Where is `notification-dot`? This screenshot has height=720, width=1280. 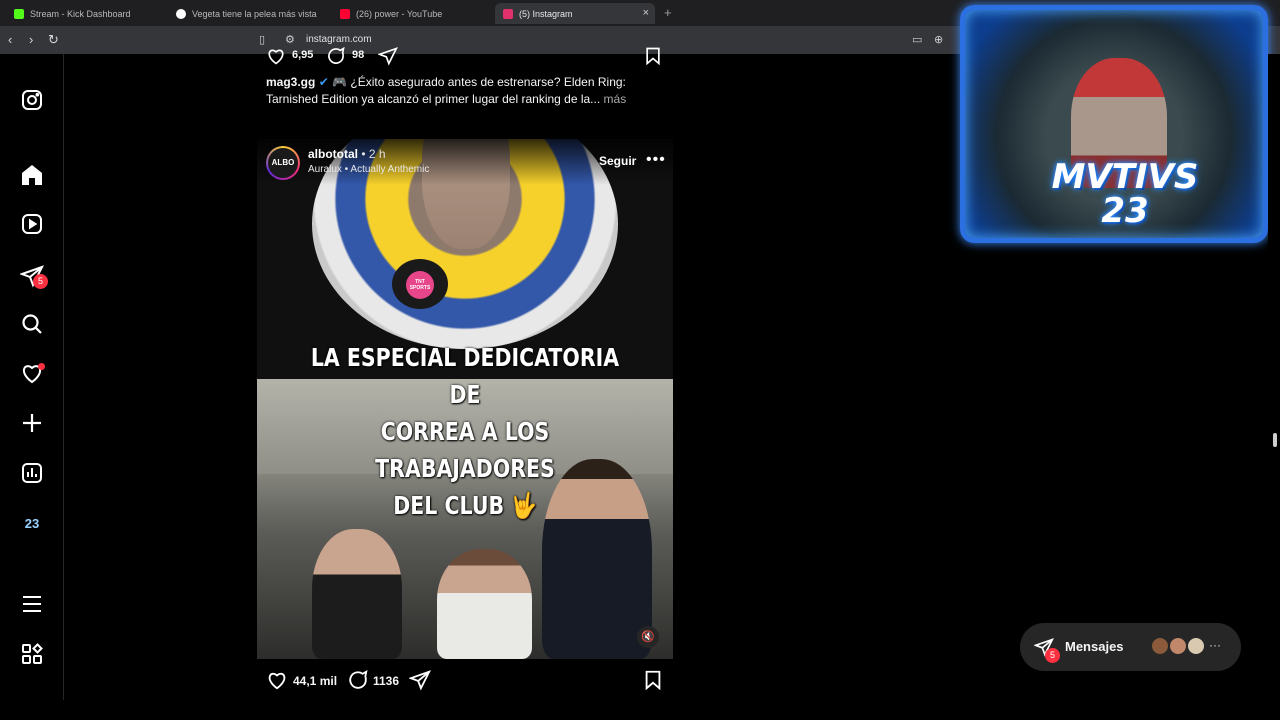
notification-dot is located at coordinates (41, 366).